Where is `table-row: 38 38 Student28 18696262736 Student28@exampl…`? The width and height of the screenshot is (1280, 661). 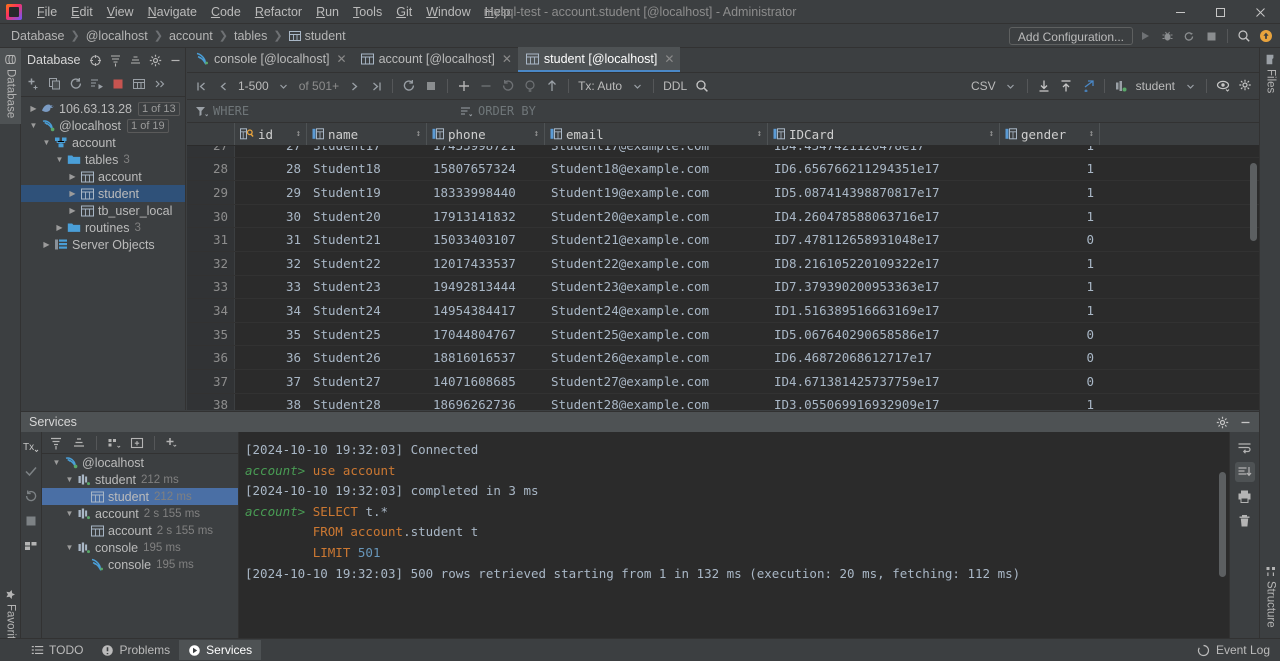 table-row: 38 38 Student28 18696262736 Student28@exampl… is located at coordinates (723, 401).